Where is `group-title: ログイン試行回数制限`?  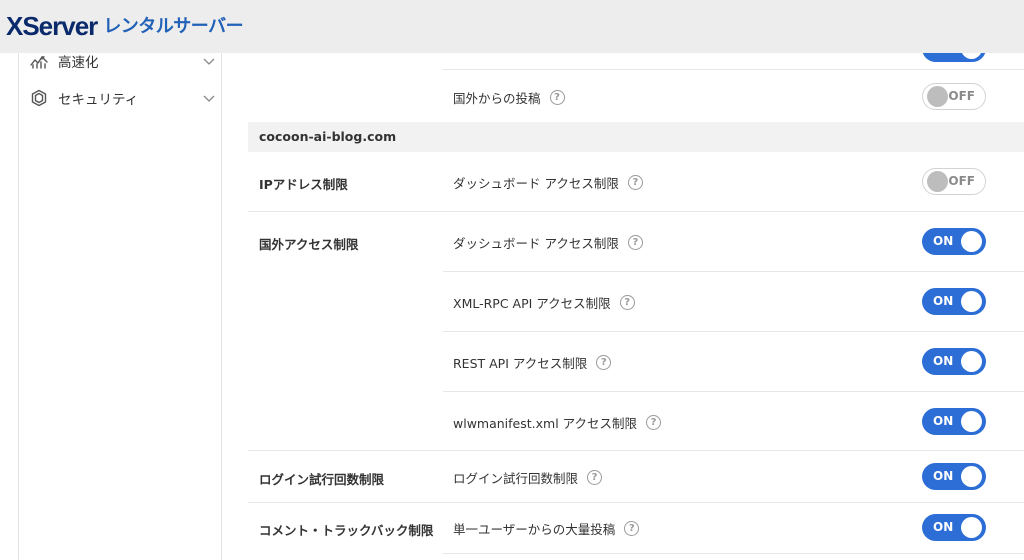
group-title: ログイン試行回数制限 is located at coordinates (322, 479).